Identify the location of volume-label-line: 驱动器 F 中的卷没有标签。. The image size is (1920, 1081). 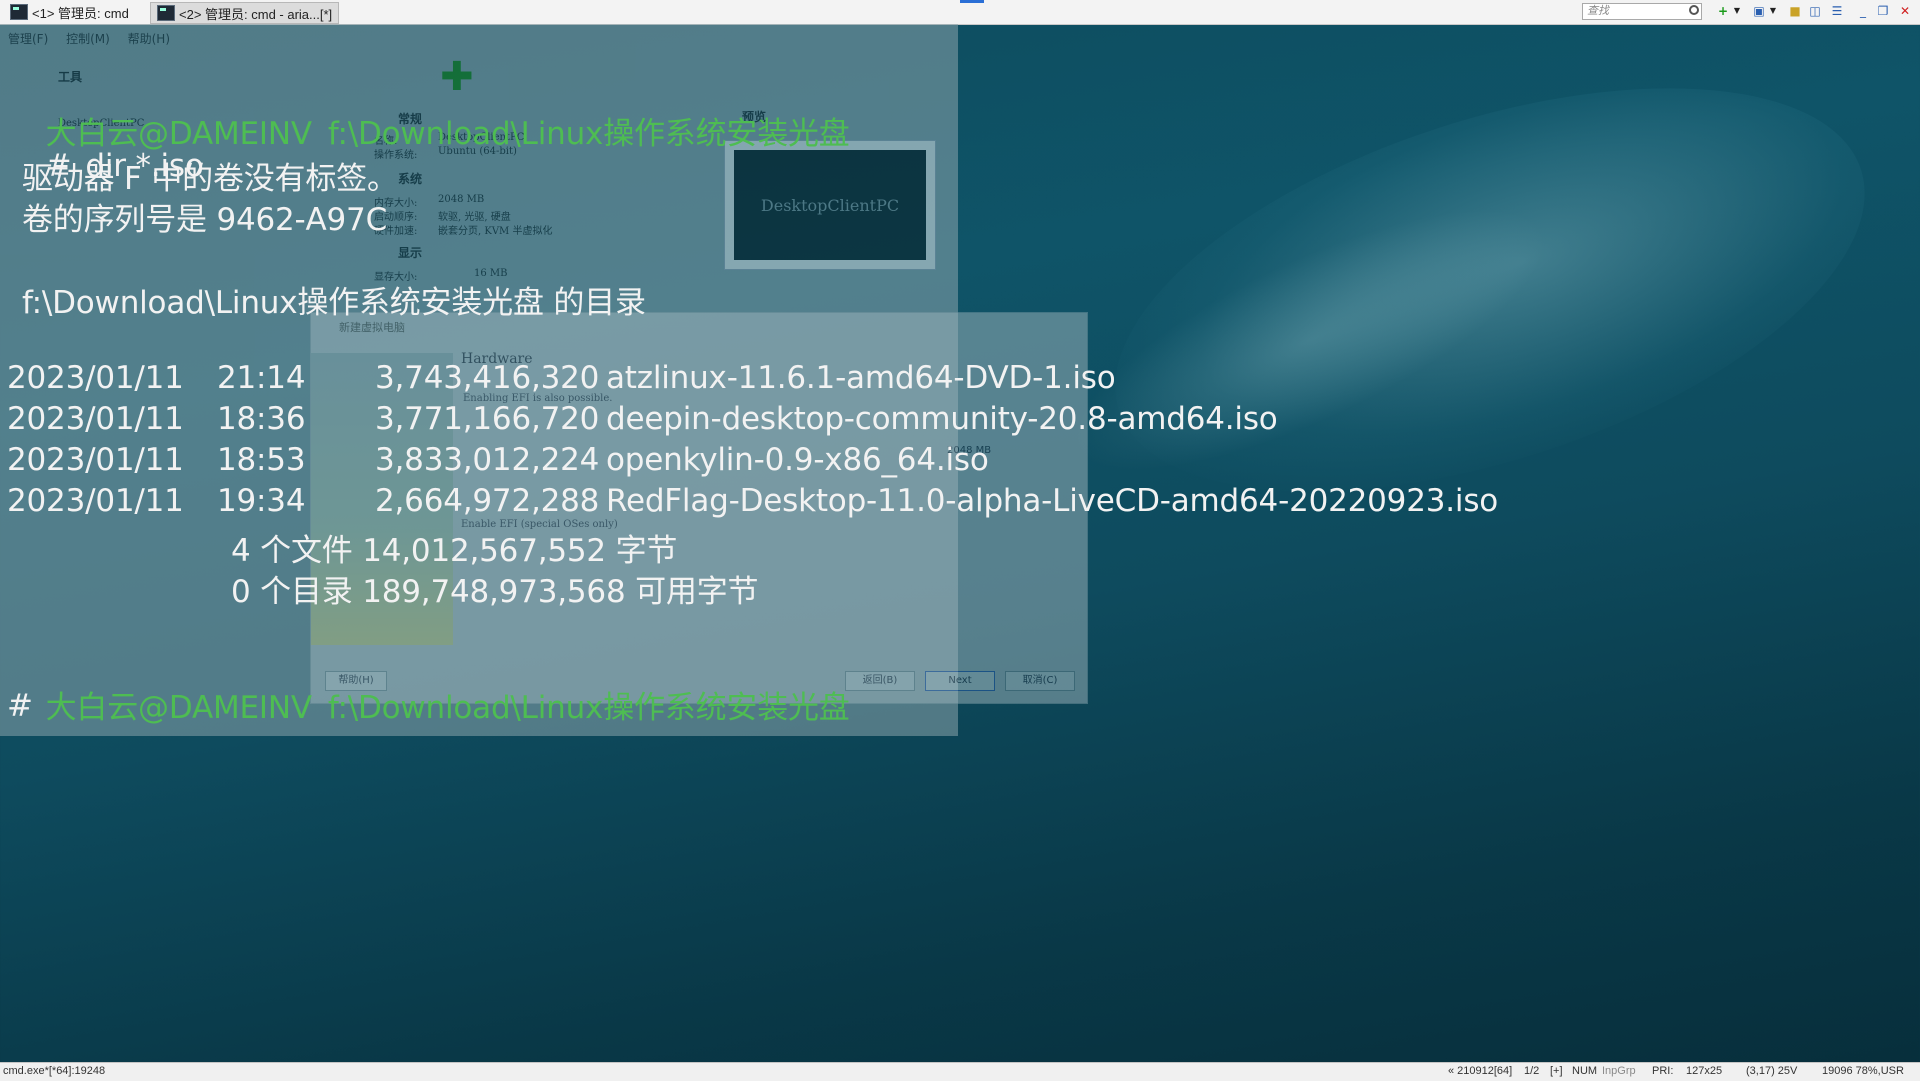
(210, 179).